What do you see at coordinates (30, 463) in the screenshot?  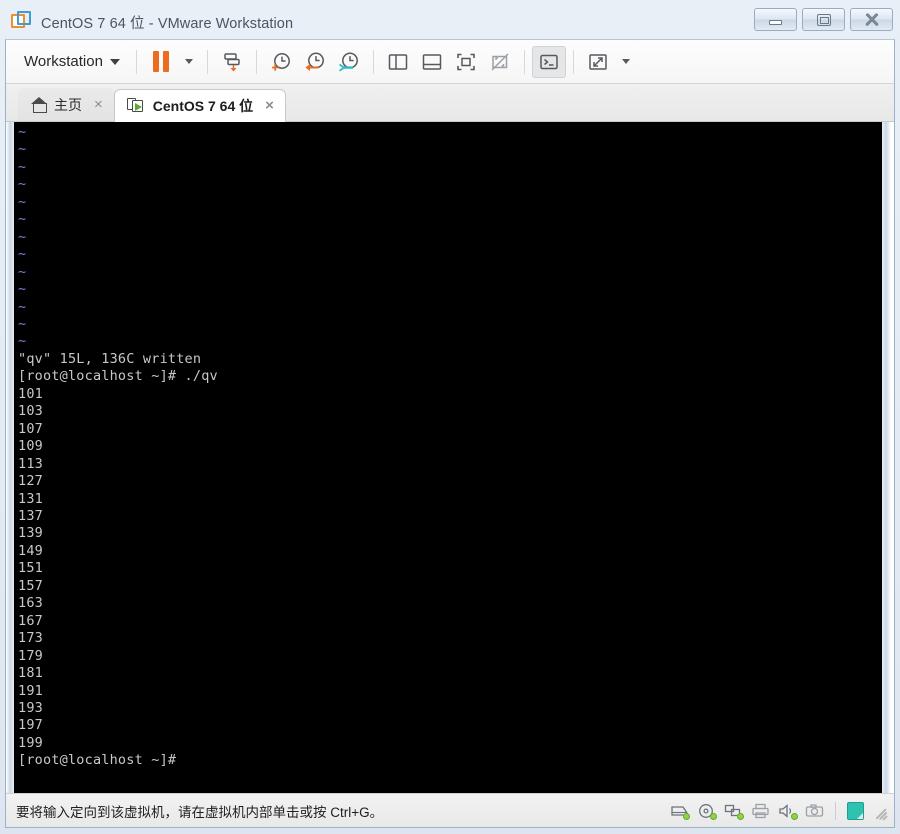 I see `terminal-line: 113` at bounding box center [30, 463].